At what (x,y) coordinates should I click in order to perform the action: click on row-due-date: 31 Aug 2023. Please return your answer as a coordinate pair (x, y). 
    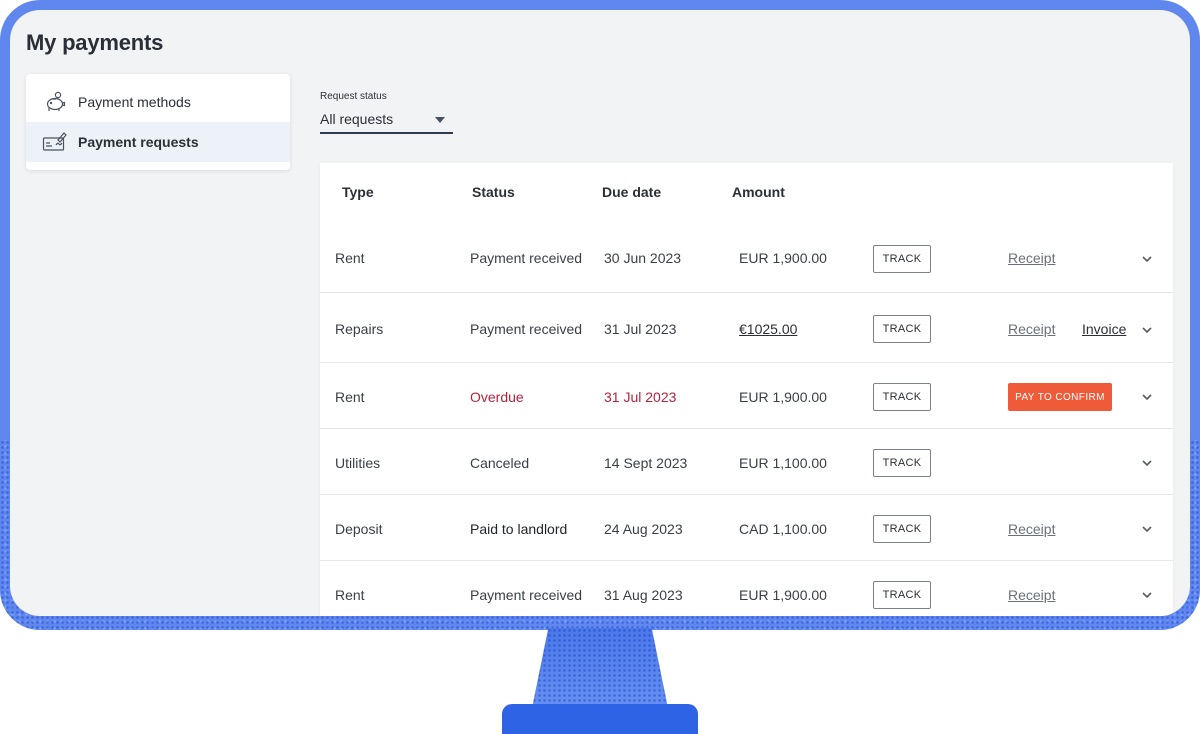
    Looking at the image, I should click on (643, 595).